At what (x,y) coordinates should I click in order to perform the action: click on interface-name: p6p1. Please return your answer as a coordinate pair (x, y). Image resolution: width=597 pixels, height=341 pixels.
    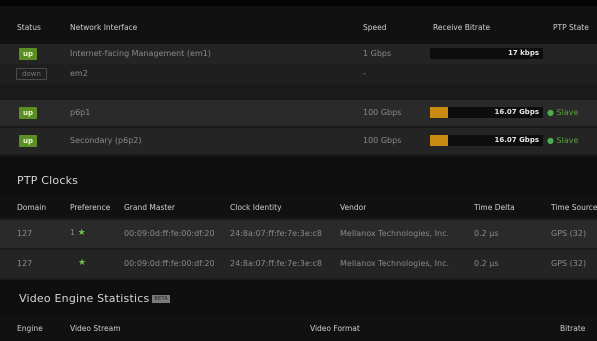
    Looking at the image, I should click on (80, 112).